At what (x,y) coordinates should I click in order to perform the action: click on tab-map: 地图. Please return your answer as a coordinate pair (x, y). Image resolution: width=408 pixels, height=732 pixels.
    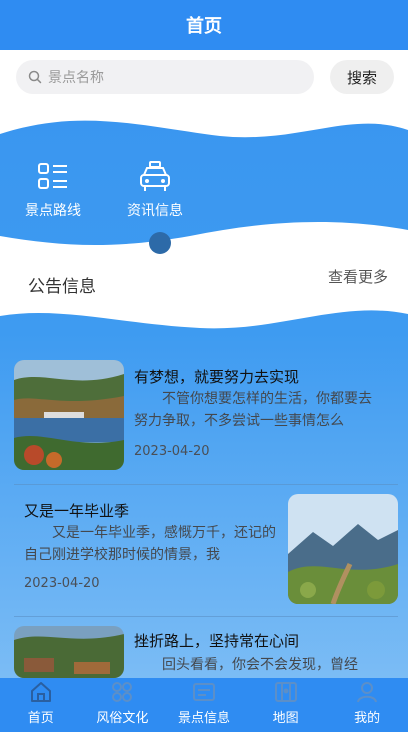
    Looking at the image, I should click on (286, 705).